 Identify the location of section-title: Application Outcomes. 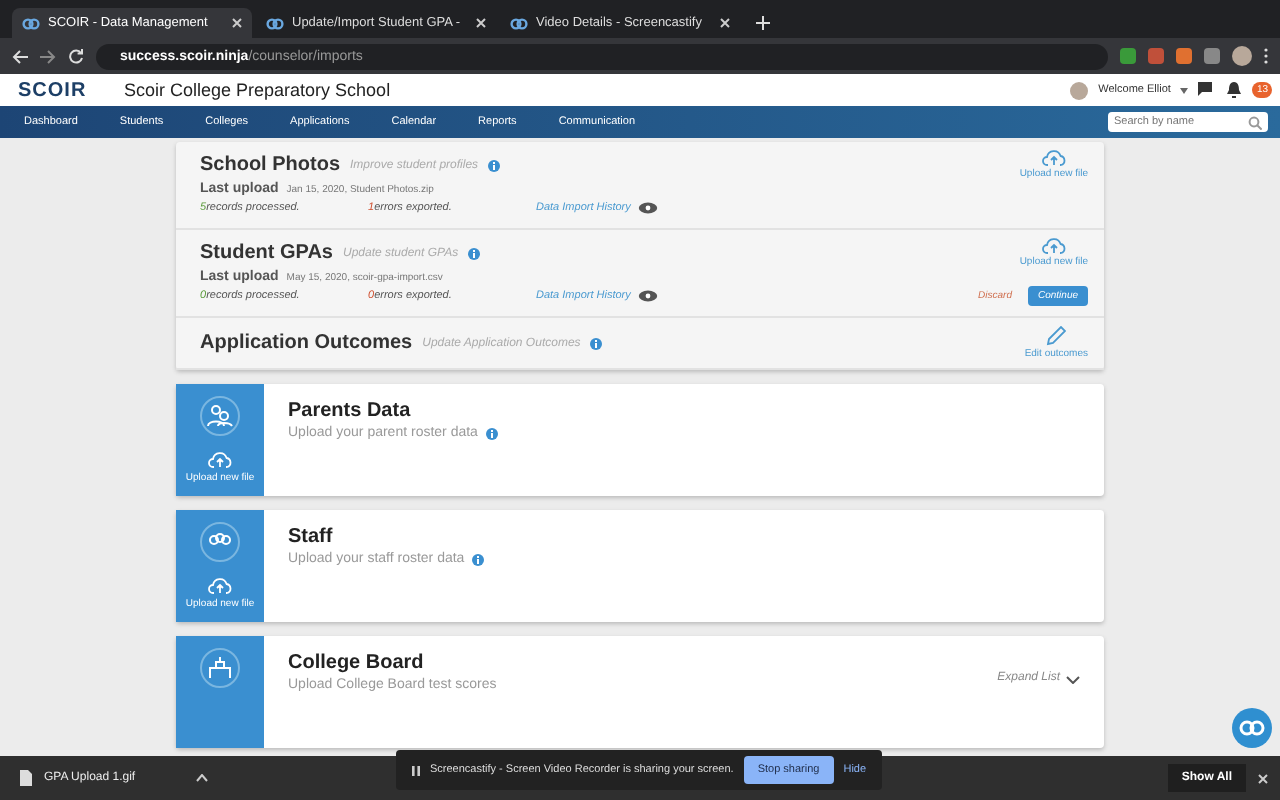
(306, 343).